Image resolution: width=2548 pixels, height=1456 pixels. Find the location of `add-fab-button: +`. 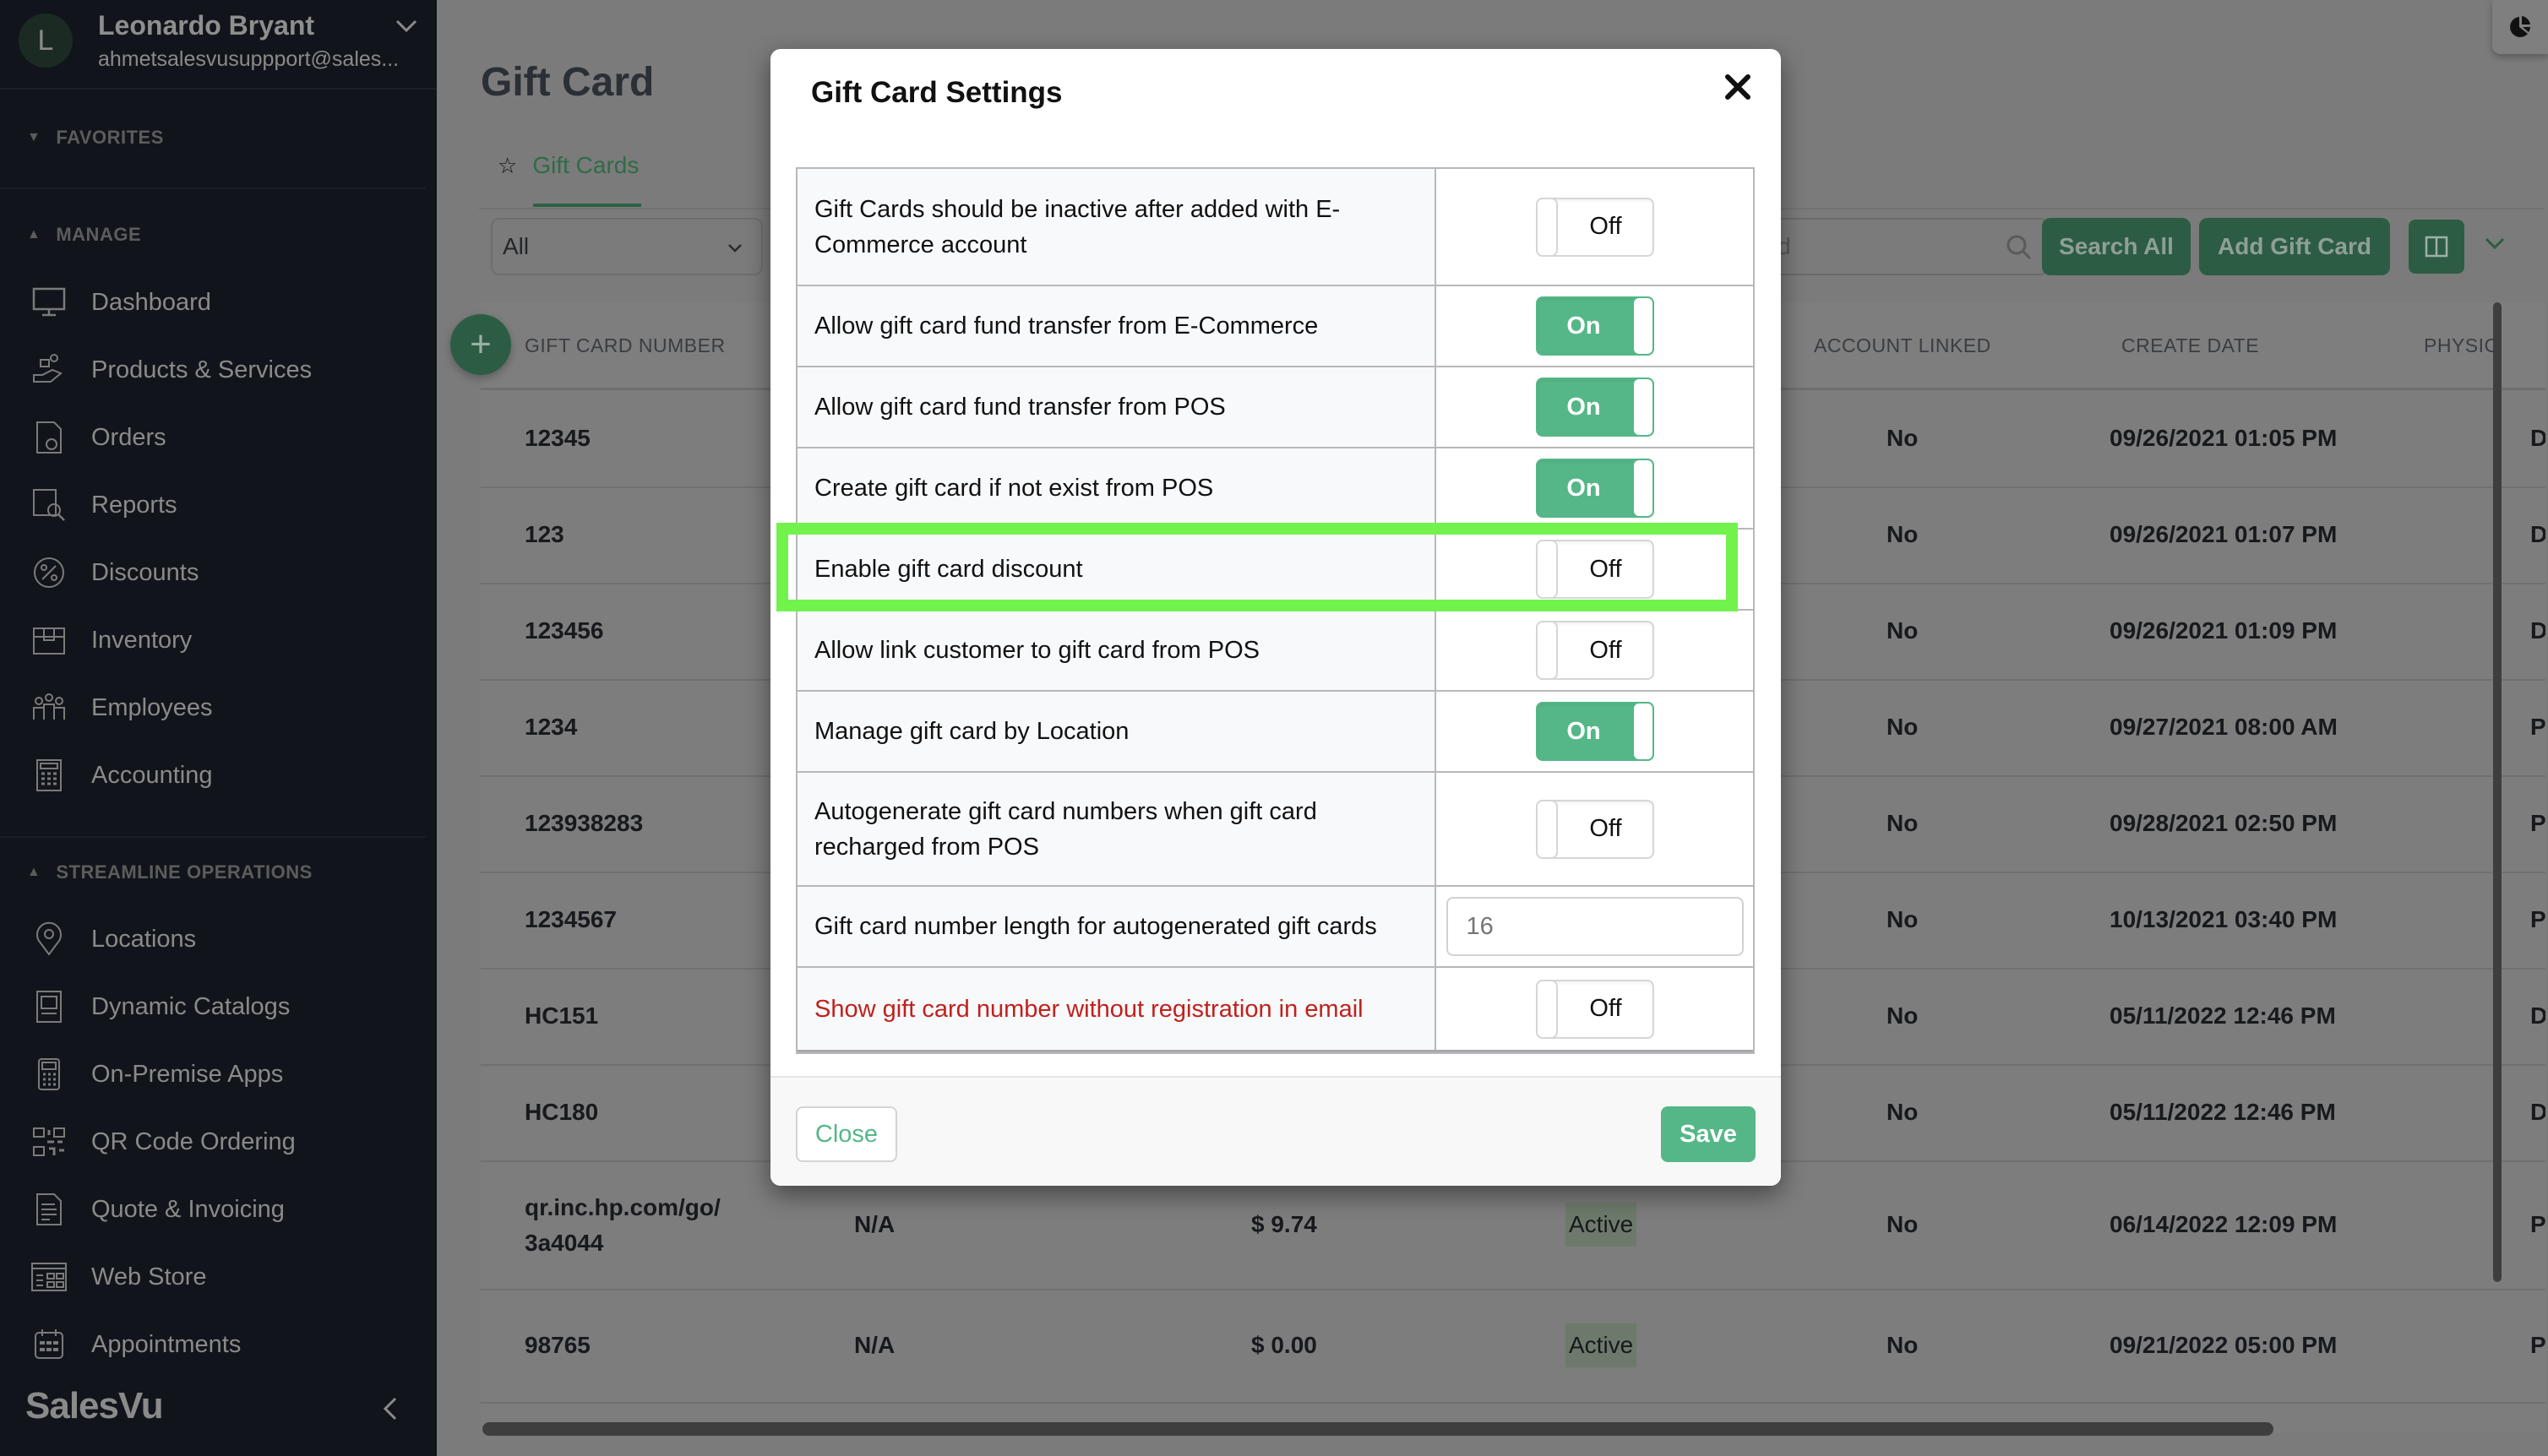

add-fab-button: + is located at coordinates (480, 344).